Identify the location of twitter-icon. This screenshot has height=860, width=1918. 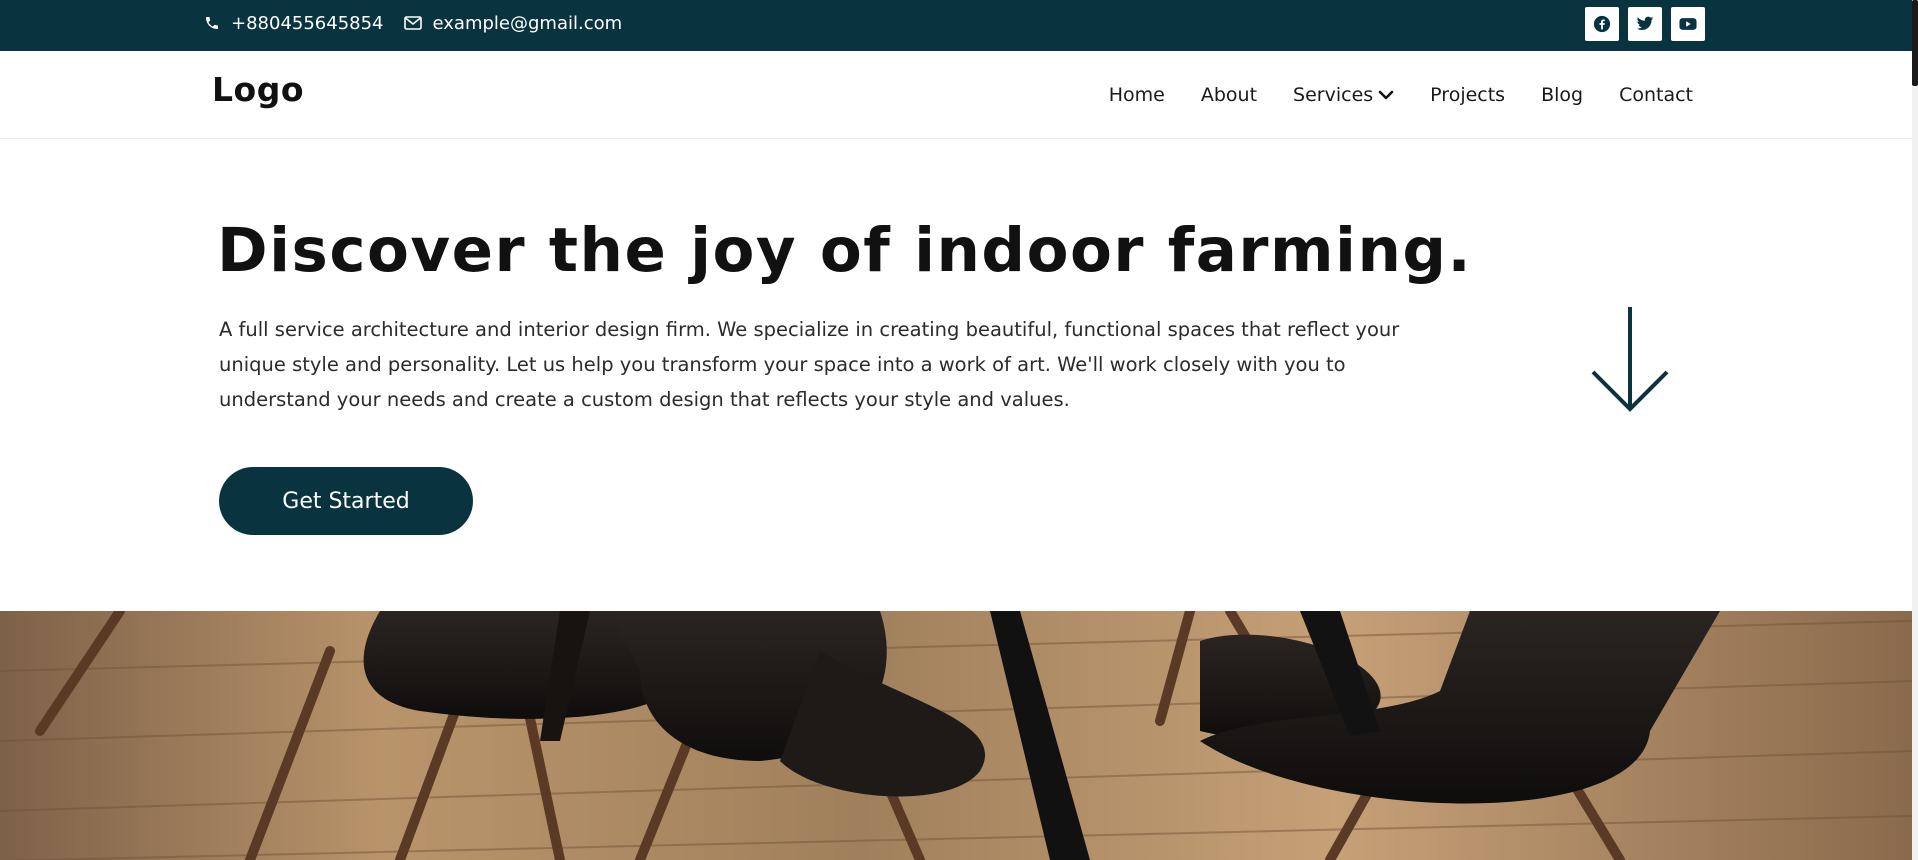
(1645, 23).